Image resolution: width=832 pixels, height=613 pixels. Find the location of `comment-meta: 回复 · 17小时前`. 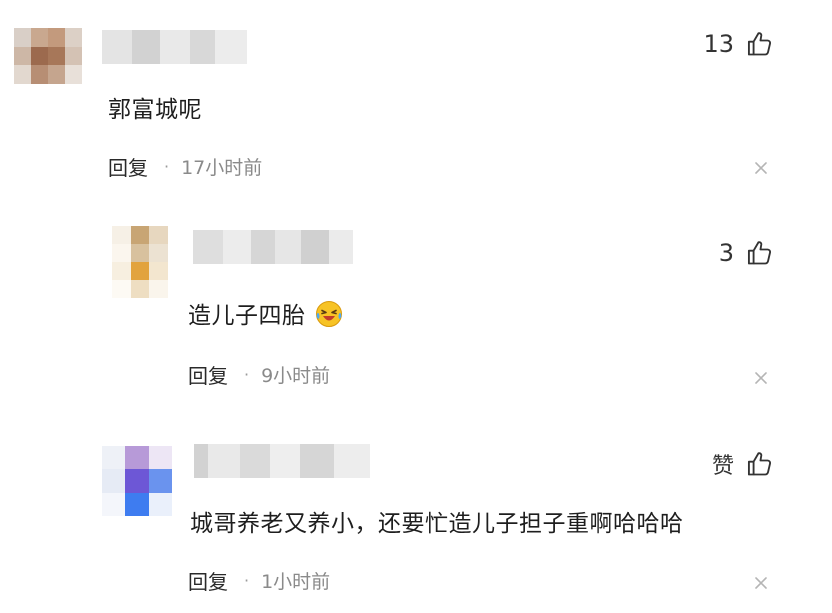

comment-meta: 回复 · 17小时前 is located at coordinates (185, 166).